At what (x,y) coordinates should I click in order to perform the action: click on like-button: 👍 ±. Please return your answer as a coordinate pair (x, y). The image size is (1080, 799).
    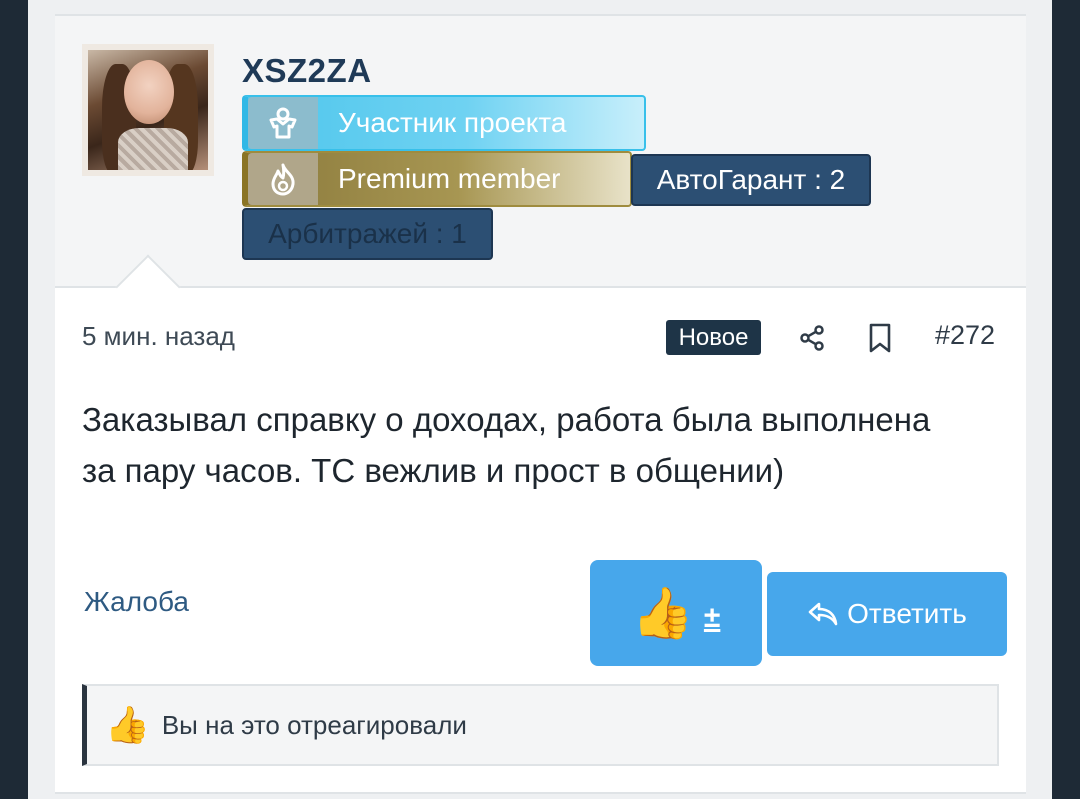
    Looking at the image, I should click on (676, 613).